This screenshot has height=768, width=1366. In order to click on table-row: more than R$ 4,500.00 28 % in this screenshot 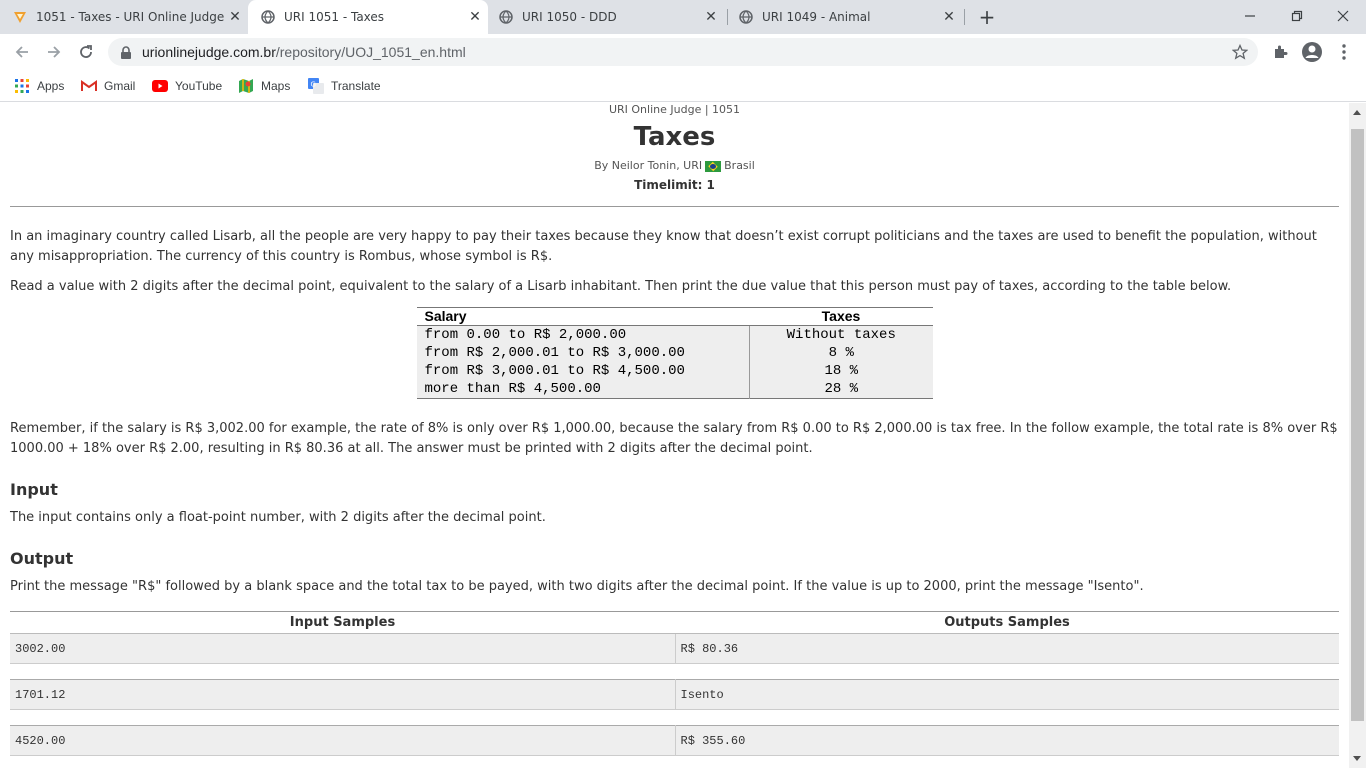, I will do `click(674, 389)`.